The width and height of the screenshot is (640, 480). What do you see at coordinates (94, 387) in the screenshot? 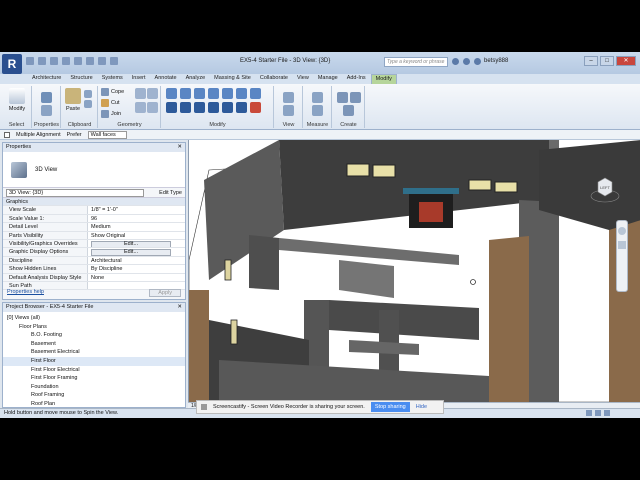
I see `browser-node: Foundation` at bounding box center [94, 387].